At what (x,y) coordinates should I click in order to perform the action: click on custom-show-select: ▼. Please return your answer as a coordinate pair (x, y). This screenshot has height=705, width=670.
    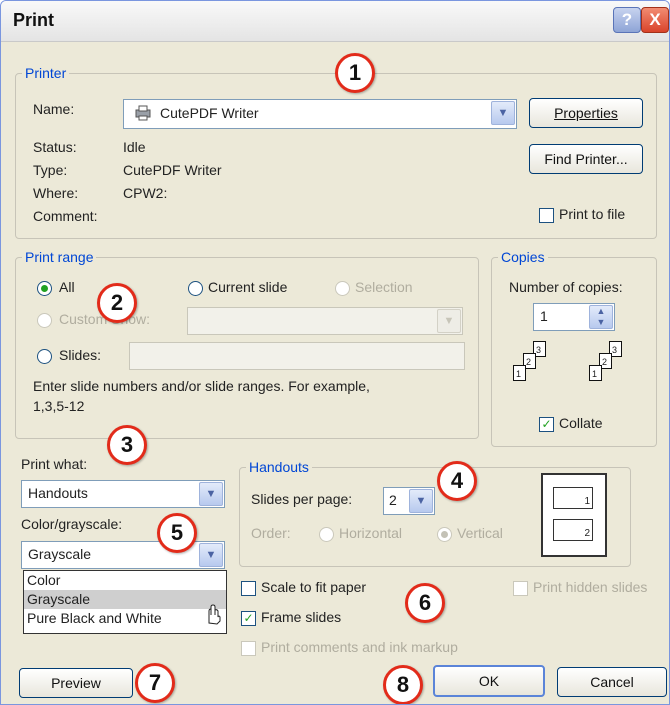
    Looking at the image, I should click on (325, 321).